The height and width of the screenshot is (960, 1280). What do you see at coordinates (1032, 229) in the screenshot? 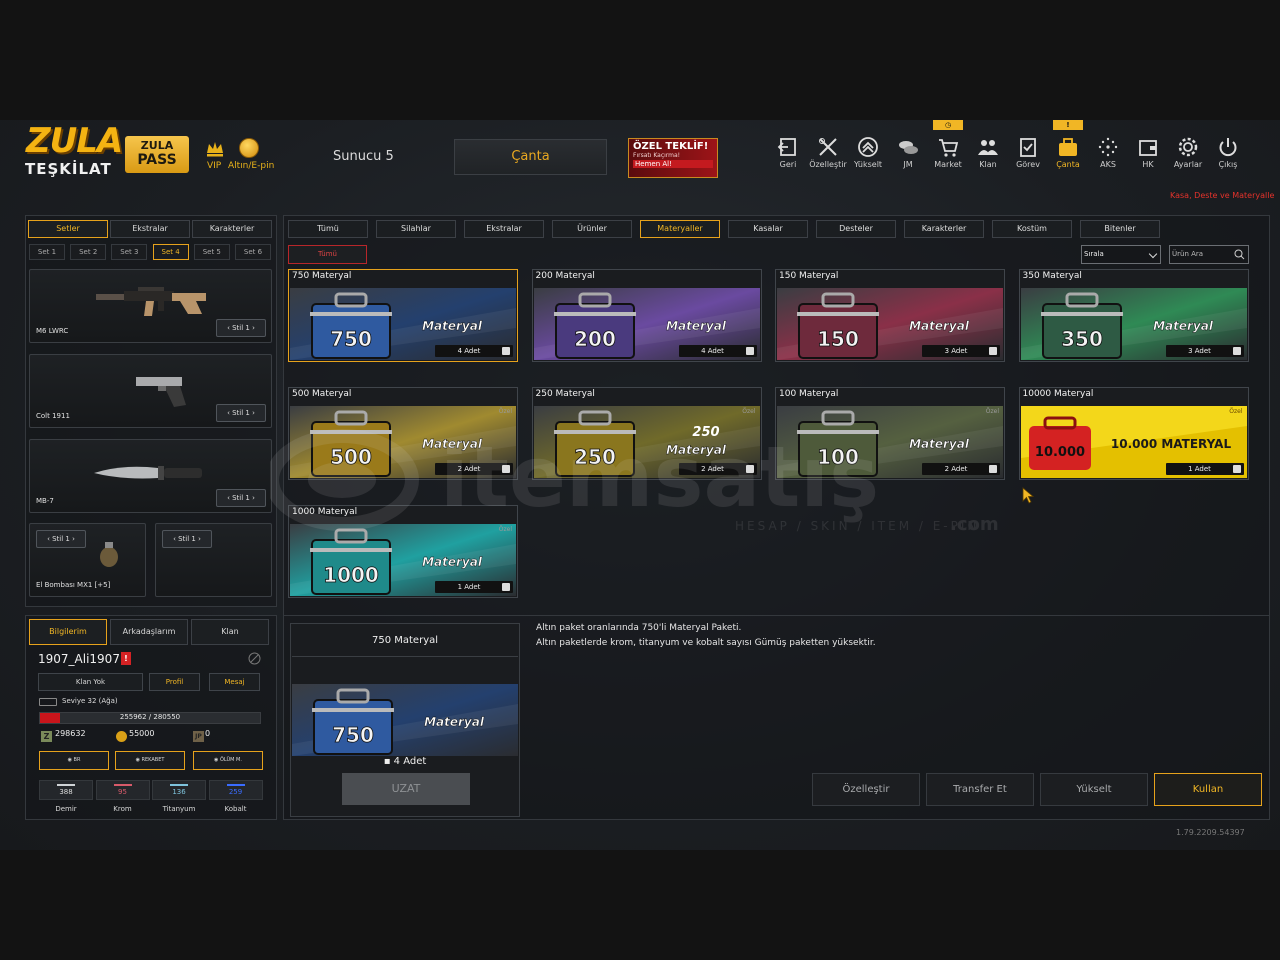
I see `category-tab-8: Kostüm` at bounding box center [1032, 229].